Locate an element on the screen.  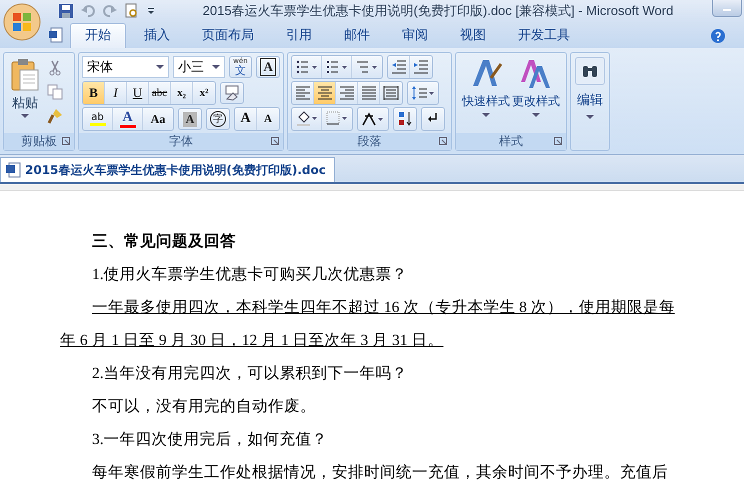
change-case-button: Aa is located at coordinates (158, 119).